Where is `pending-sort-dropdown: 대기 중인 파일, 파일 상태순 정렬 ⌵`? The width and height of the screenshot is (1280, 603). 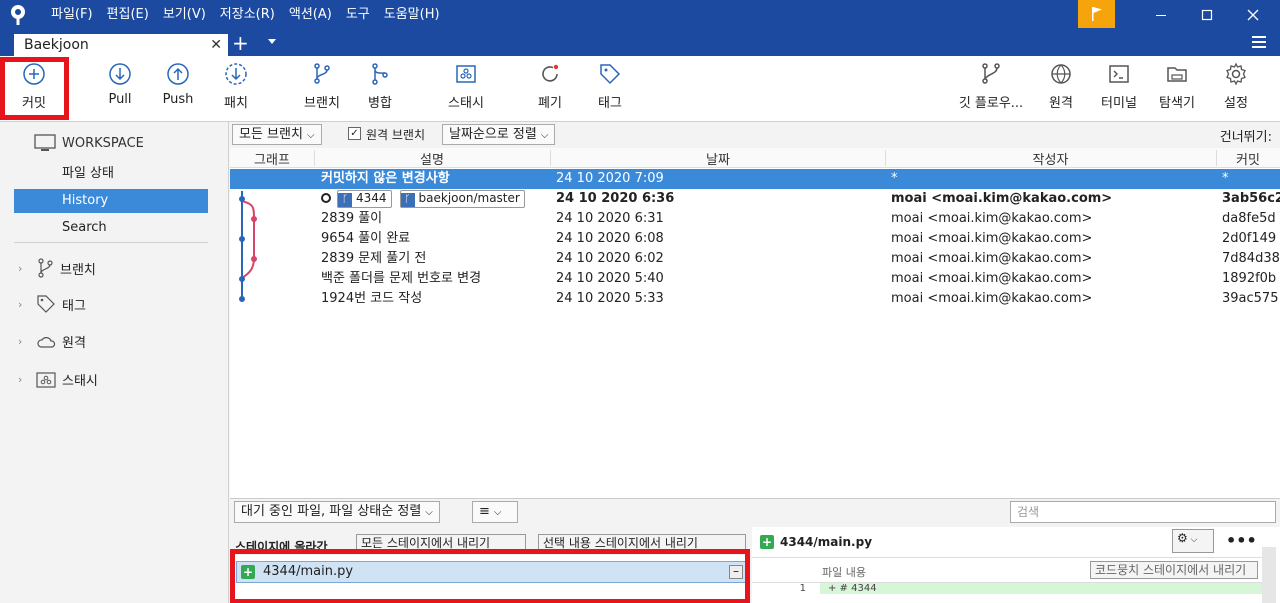
pending-sort-dropdown: 대기 중인 파일, 파일 상태순 정렬 ⌵ is located at coordinates (337, 512).